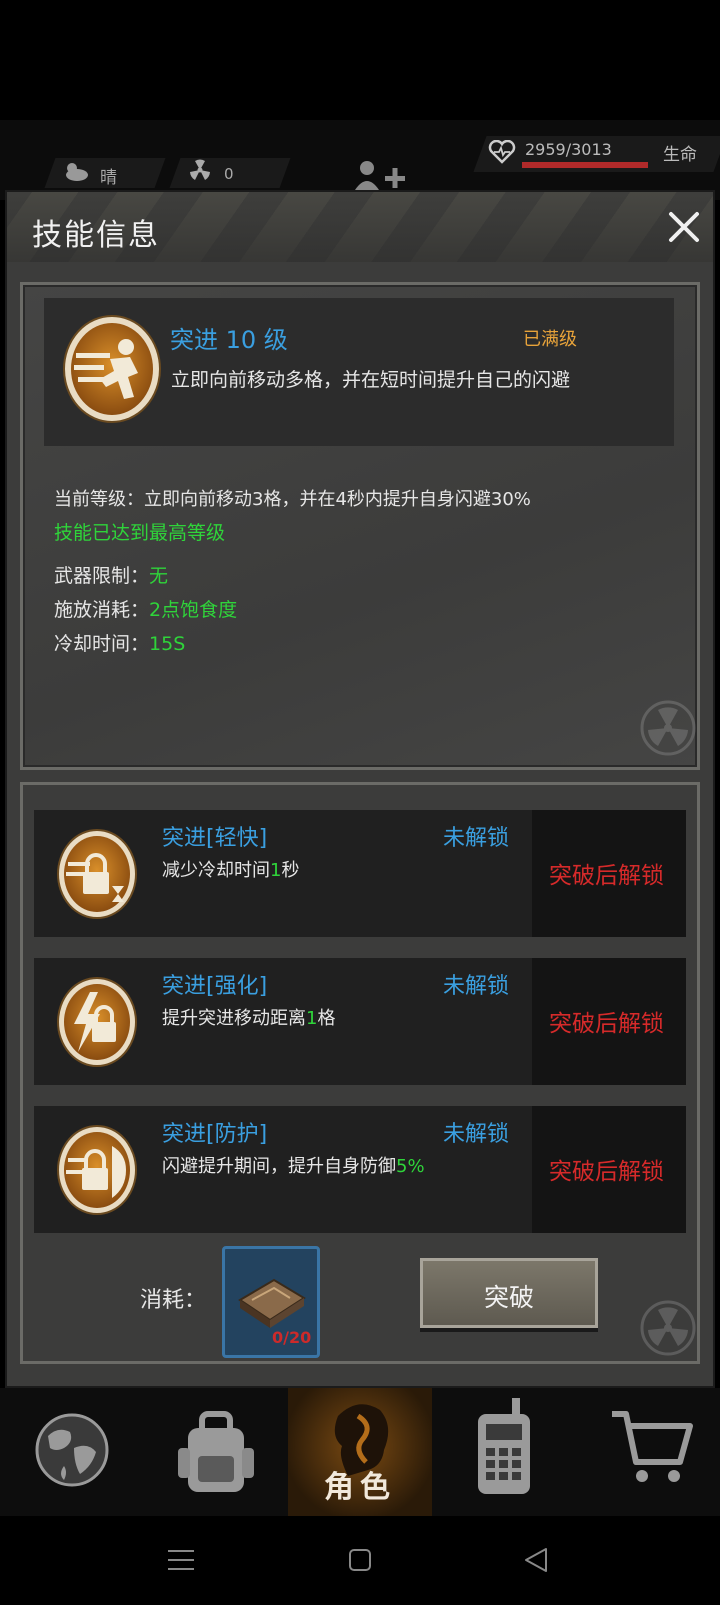 The width and height of the screenshot is (720, 1605). I want to click on weather-text: 晴, so click(108, 178).